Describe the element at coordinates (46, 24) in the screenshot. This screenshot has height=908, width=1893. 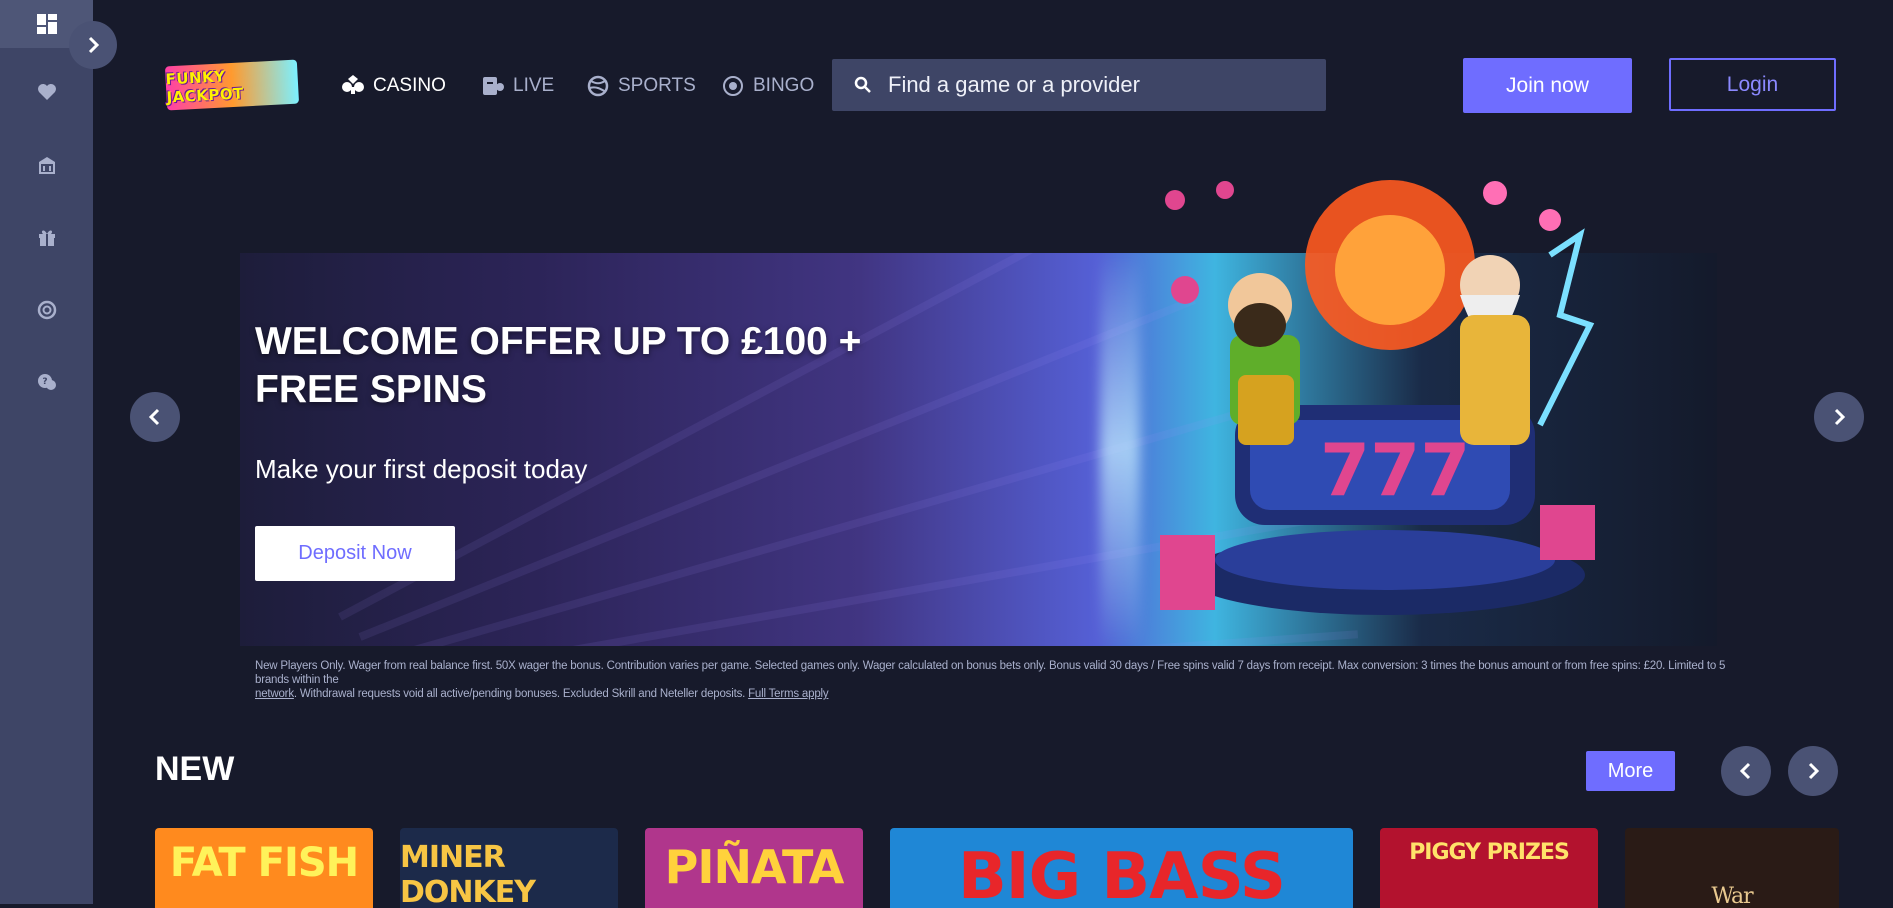
I see `dashboard-icon` at that location.